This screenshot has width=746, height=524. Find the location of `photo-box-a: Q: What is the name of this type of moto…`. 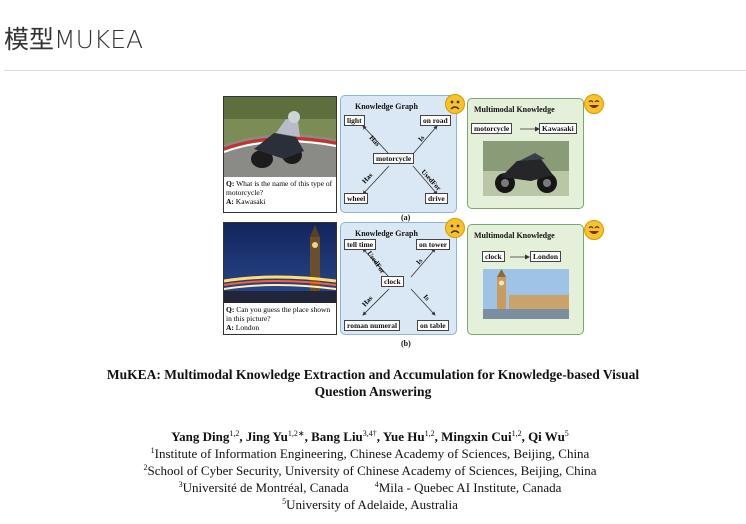

photo-box-a: Q: What is the name of this type of moto… is located at coordinates (280, 154).